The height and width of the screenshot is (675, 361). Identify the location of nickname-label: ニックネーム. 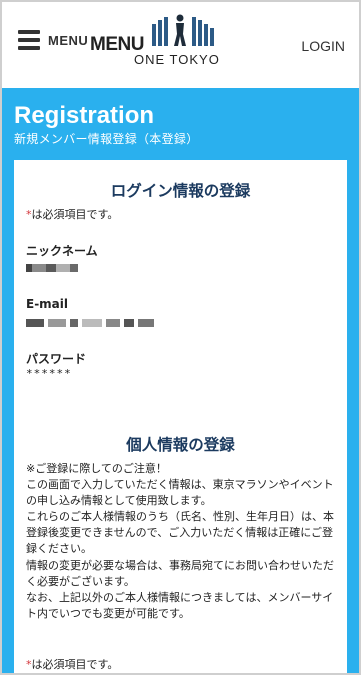
(62, 251).